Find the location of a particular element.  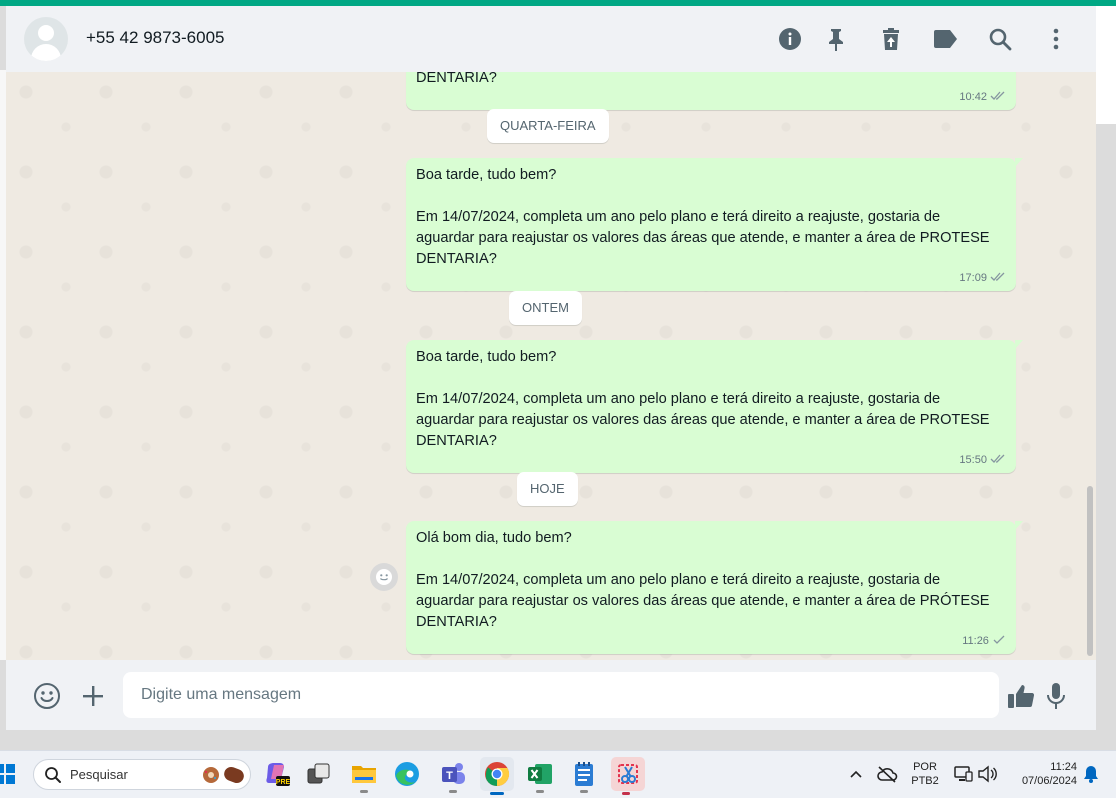

search-placeholder: Pesquisar is located at coordinates (99, 774).